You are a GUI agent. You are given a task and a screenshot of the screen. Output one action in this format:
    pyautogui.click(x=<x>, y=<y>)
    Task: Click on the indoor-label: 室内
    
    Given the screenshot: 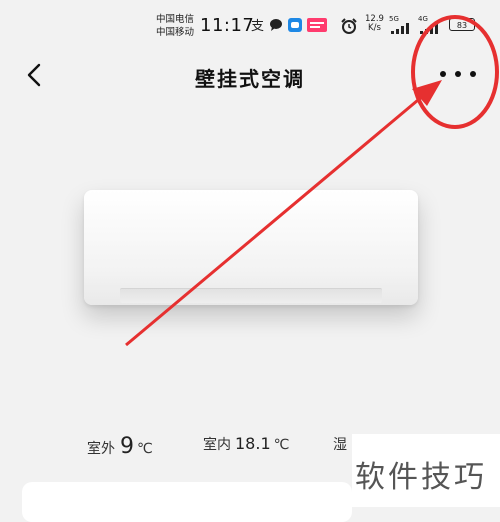 What is the action you would take?
    pyautogui.click(x=217, y=445)
    